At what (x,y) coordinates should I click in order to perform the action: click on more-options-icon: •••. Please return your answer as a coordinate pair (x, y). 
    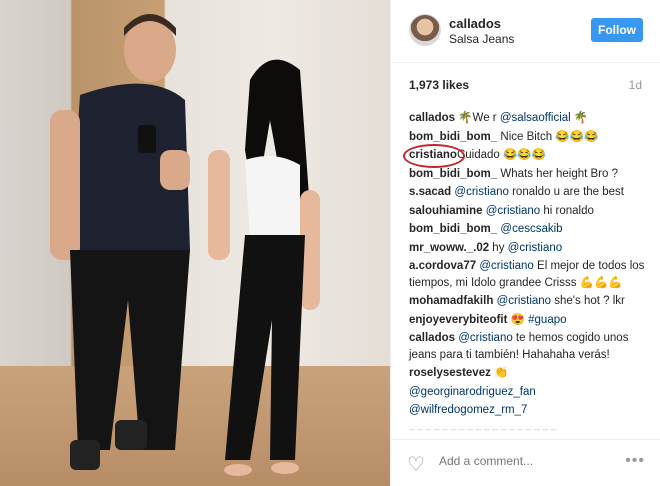
    Looking at the image, I should click on (635, 461).